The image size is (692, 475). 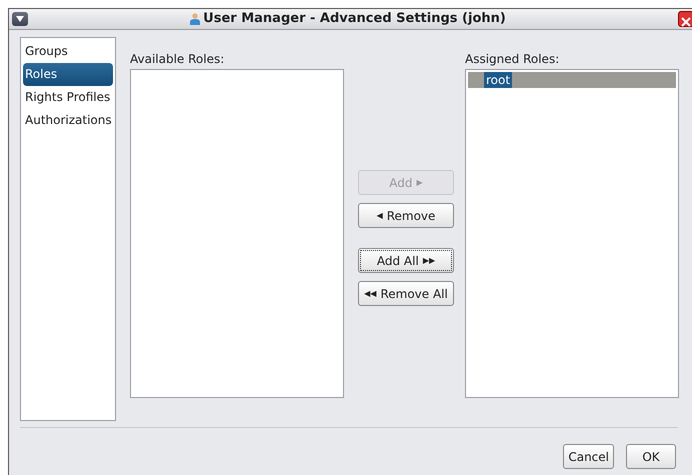 What do you see at coordinates (588, 456) in the screenshot?
I see `dialog-button: Cancel` at bounding box center [588, 456].